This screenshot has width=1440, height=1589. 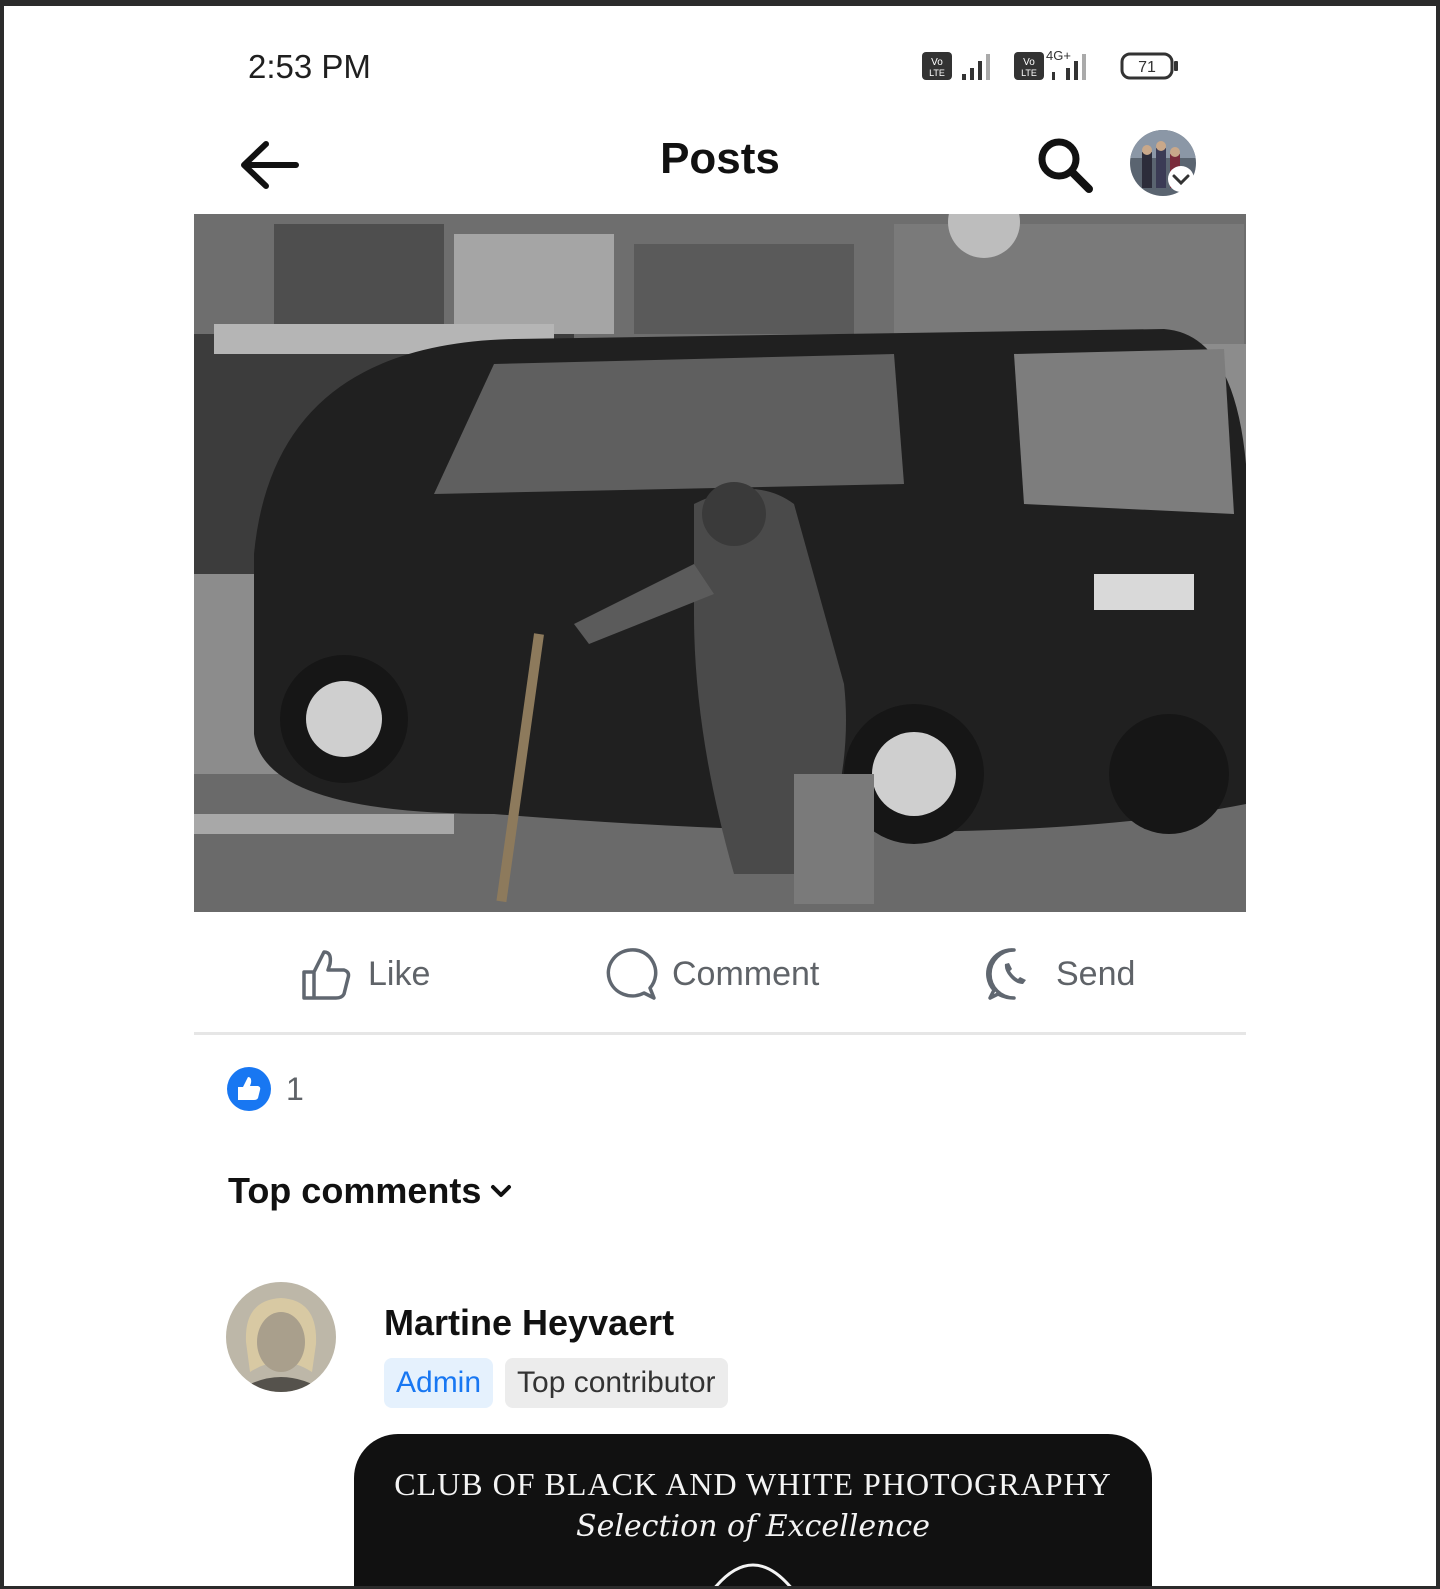 What do you see at coordinates (1096, 973) in the screenshot?
I see `send-label: Send` at bounding box center [1096, 973].